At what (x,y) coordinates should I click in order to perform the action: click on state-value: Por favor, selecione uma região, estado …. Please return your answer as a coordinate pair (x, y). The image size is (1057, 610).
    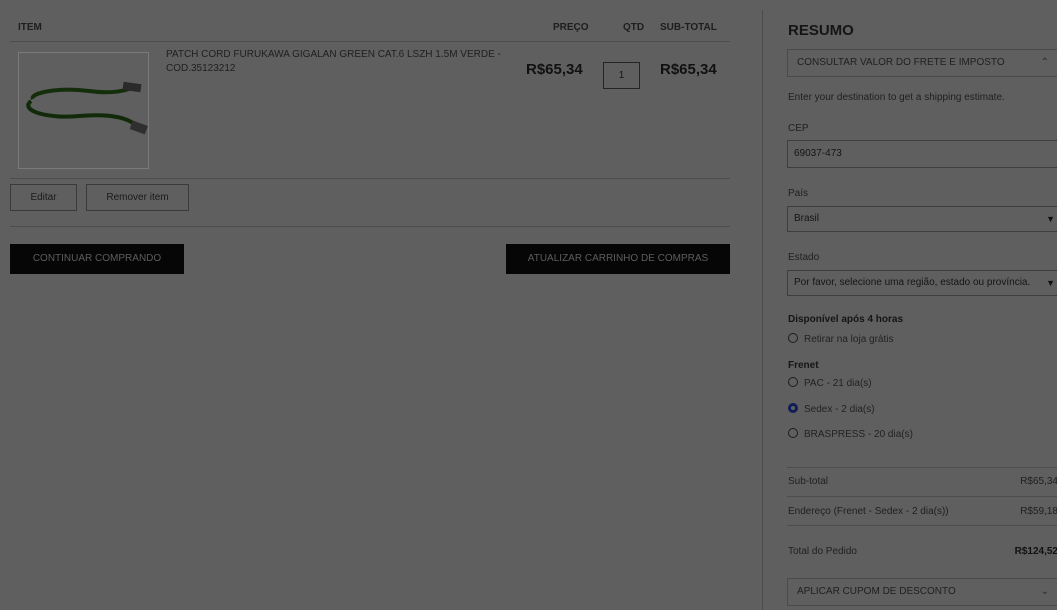
    Looking at the image, I should click on (912, 282).